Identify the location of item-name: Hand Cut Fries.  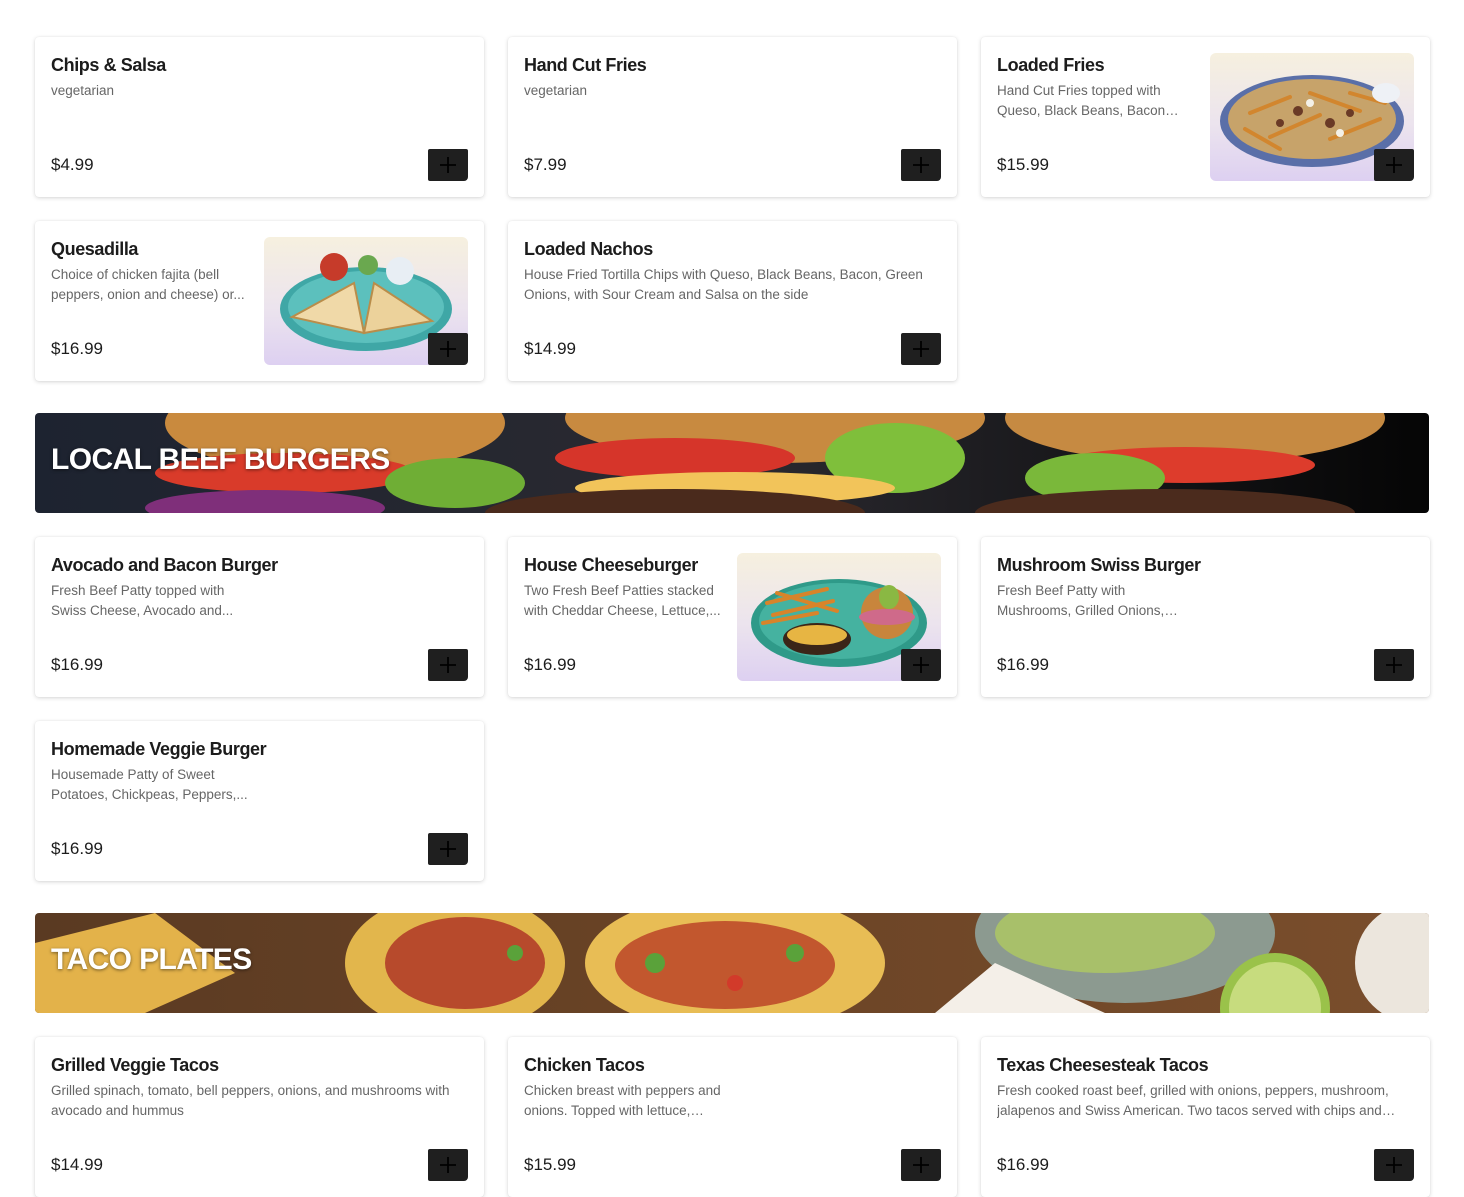
(585, 65).